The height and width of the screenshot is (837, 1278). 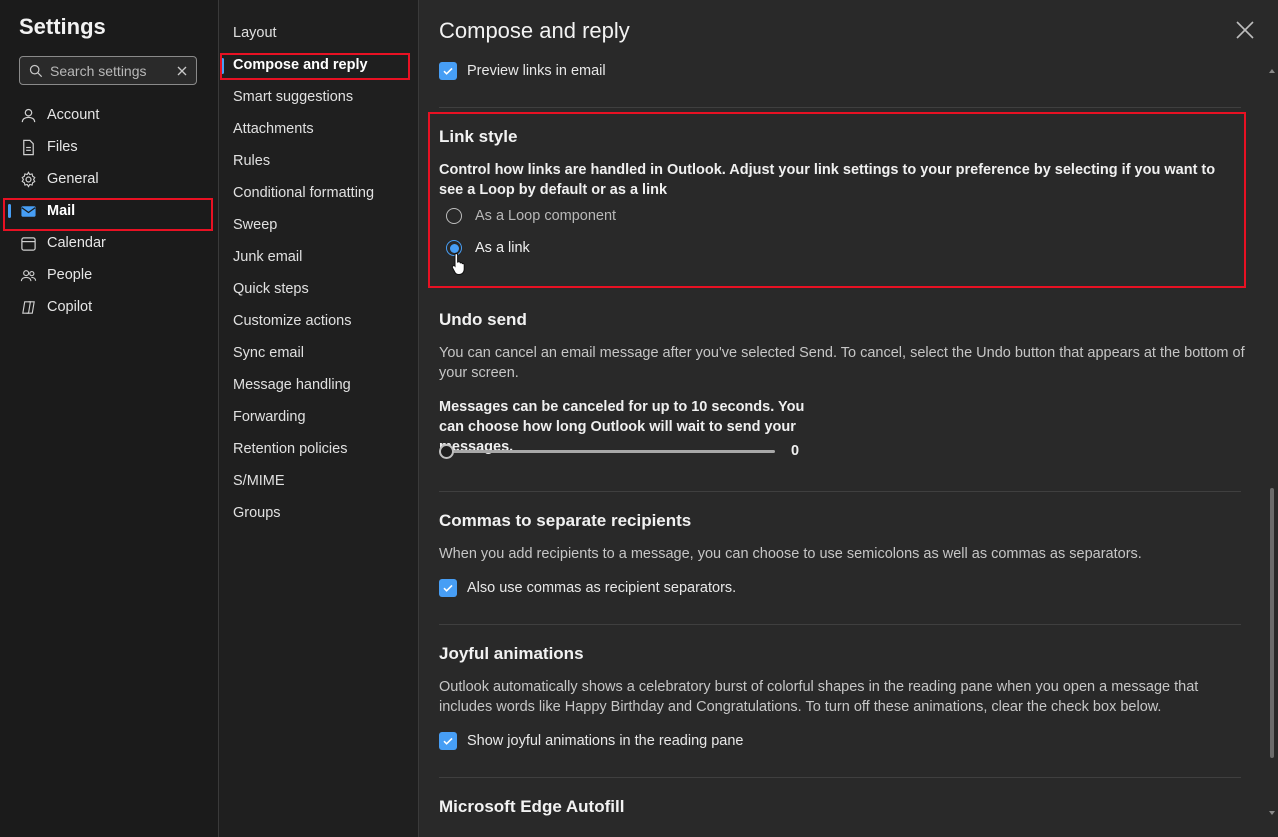 What do you see at coordinates (62, 26) in the screenshot?
I see `settings-title: Settings` at bounding box center [62, 26].